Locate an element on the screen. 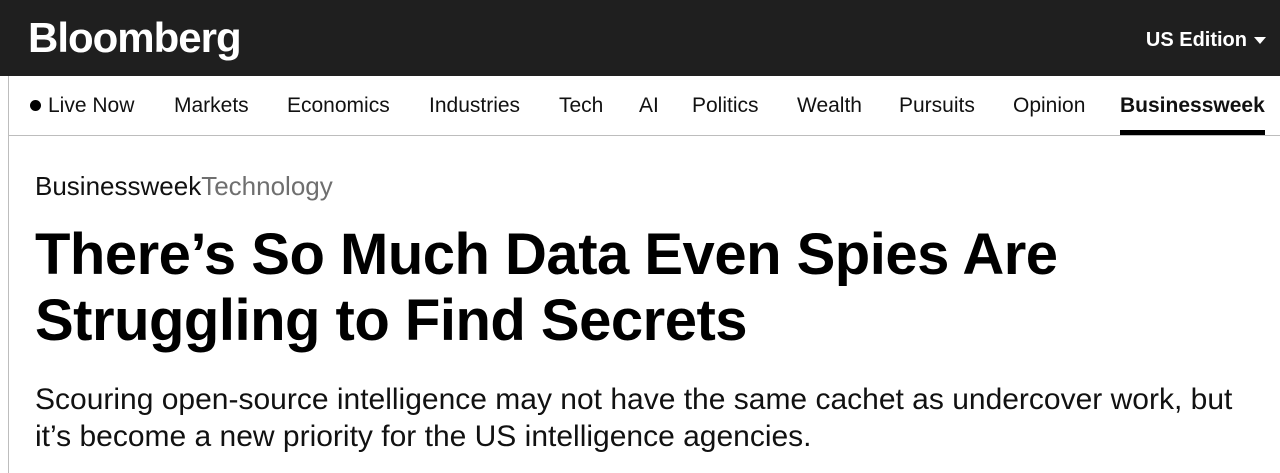  nav-item-ai: AI is located at coordinates (649, 105).